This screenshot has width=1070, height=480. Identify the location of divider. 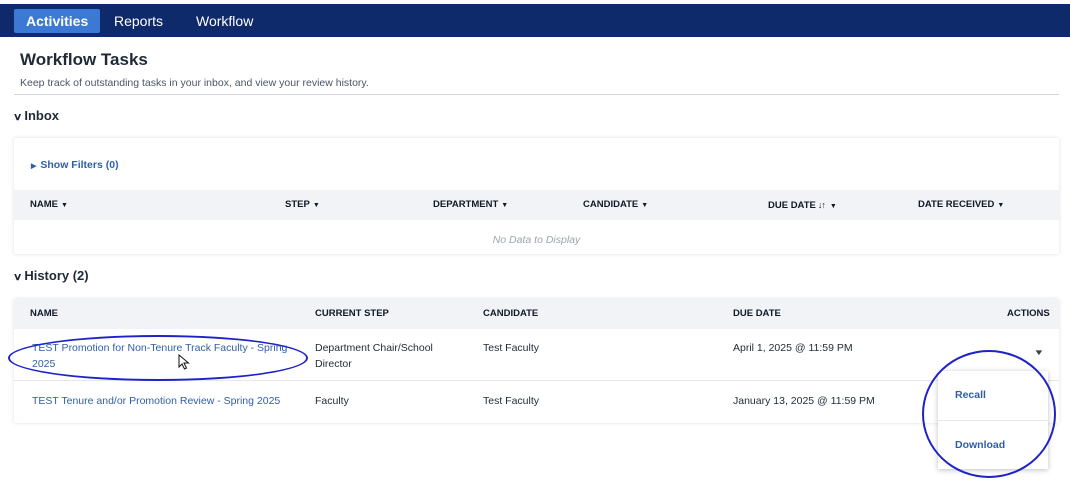
(536, 94).